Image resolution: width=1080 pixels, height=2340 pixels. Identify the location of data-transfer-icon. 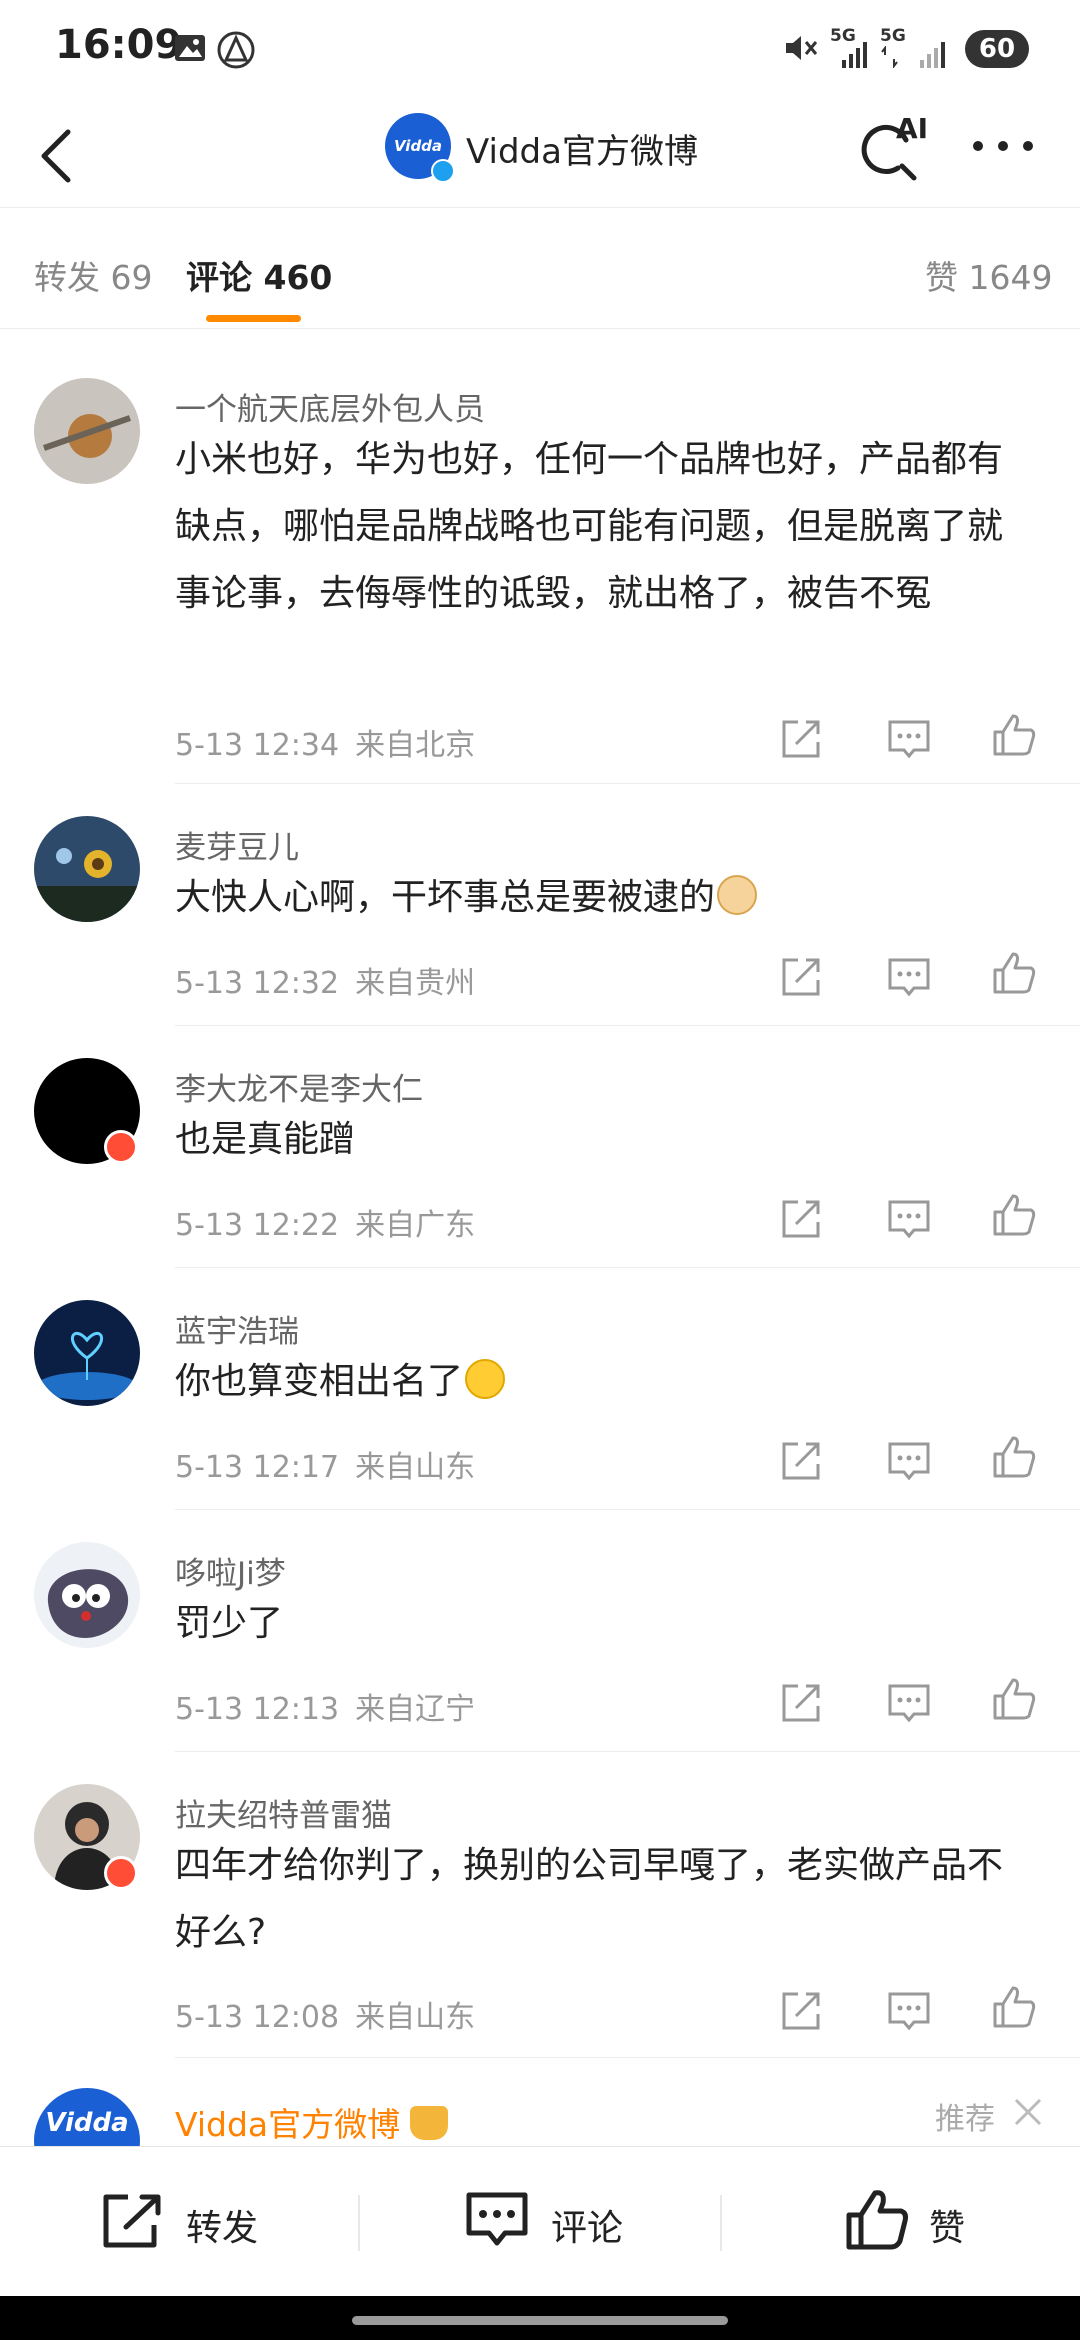
(889, 57).